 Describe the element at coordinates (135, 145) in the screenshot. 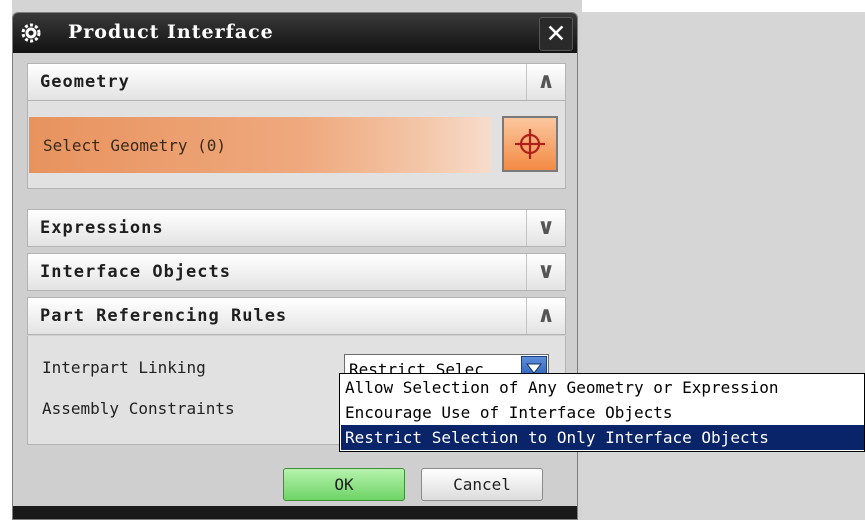

I see `select-geometry-label: Select Geometry (0)` at that location.